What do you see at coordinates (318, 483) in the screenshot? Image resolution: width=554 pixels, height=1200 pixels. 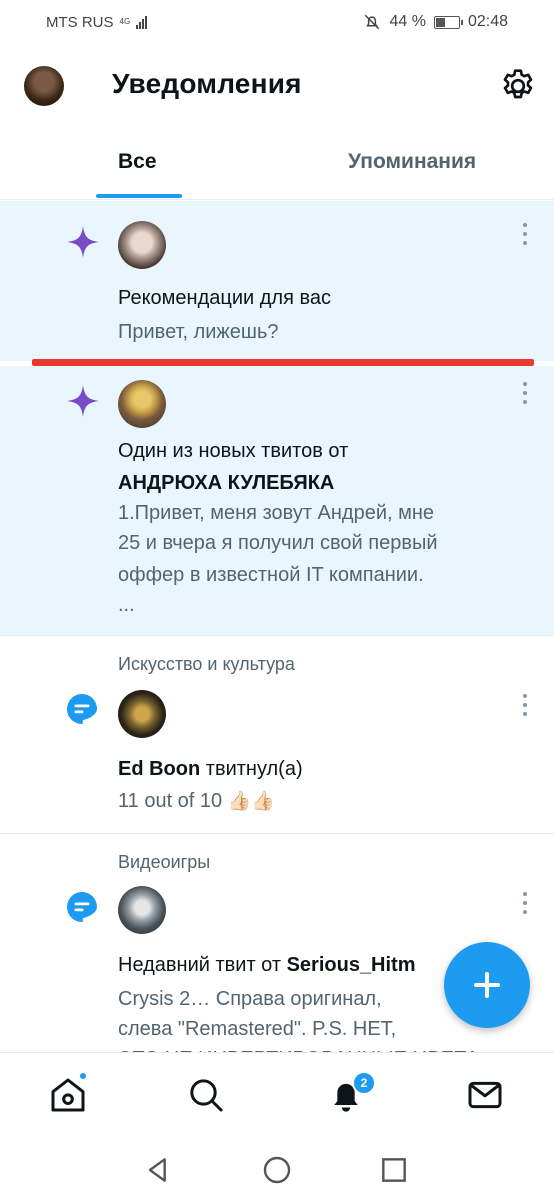 I see `notification-author: АНДРЮХА КУЛЕБЯКА` at bounding box center [318, 483].